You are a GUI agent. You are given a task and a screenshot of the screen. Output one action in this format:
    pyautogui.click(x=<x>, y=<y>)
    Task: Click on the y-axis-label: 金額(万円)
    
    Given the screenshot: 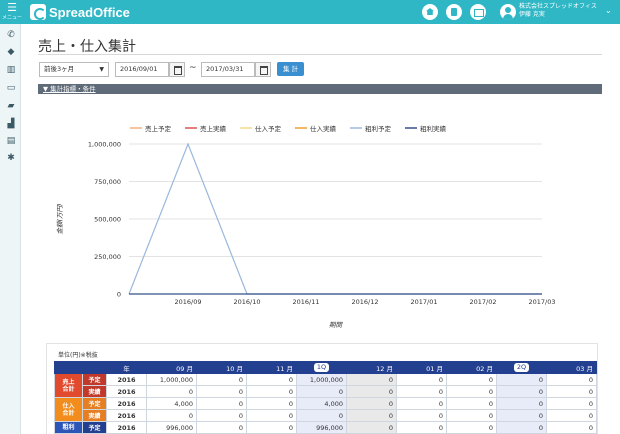 What is the action you would take?
    pyautogui.click(x=60, y=218)
    